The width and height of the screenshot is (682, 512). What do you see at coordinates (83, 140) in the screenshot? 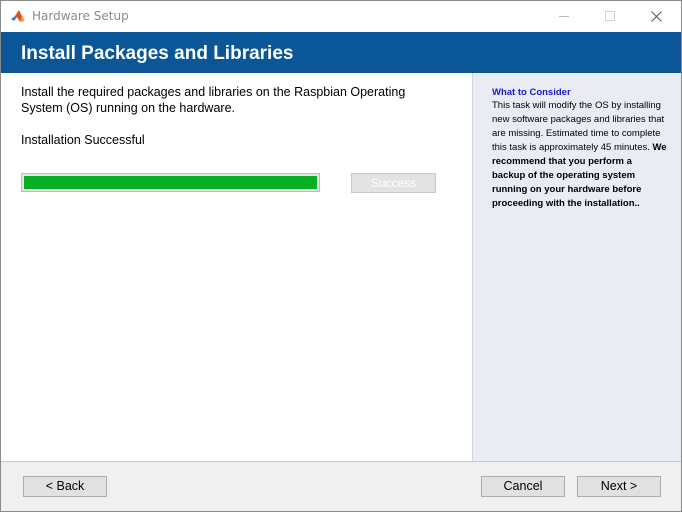
I see `installation-status: Installation Successful` at bounding box center [83, 140].